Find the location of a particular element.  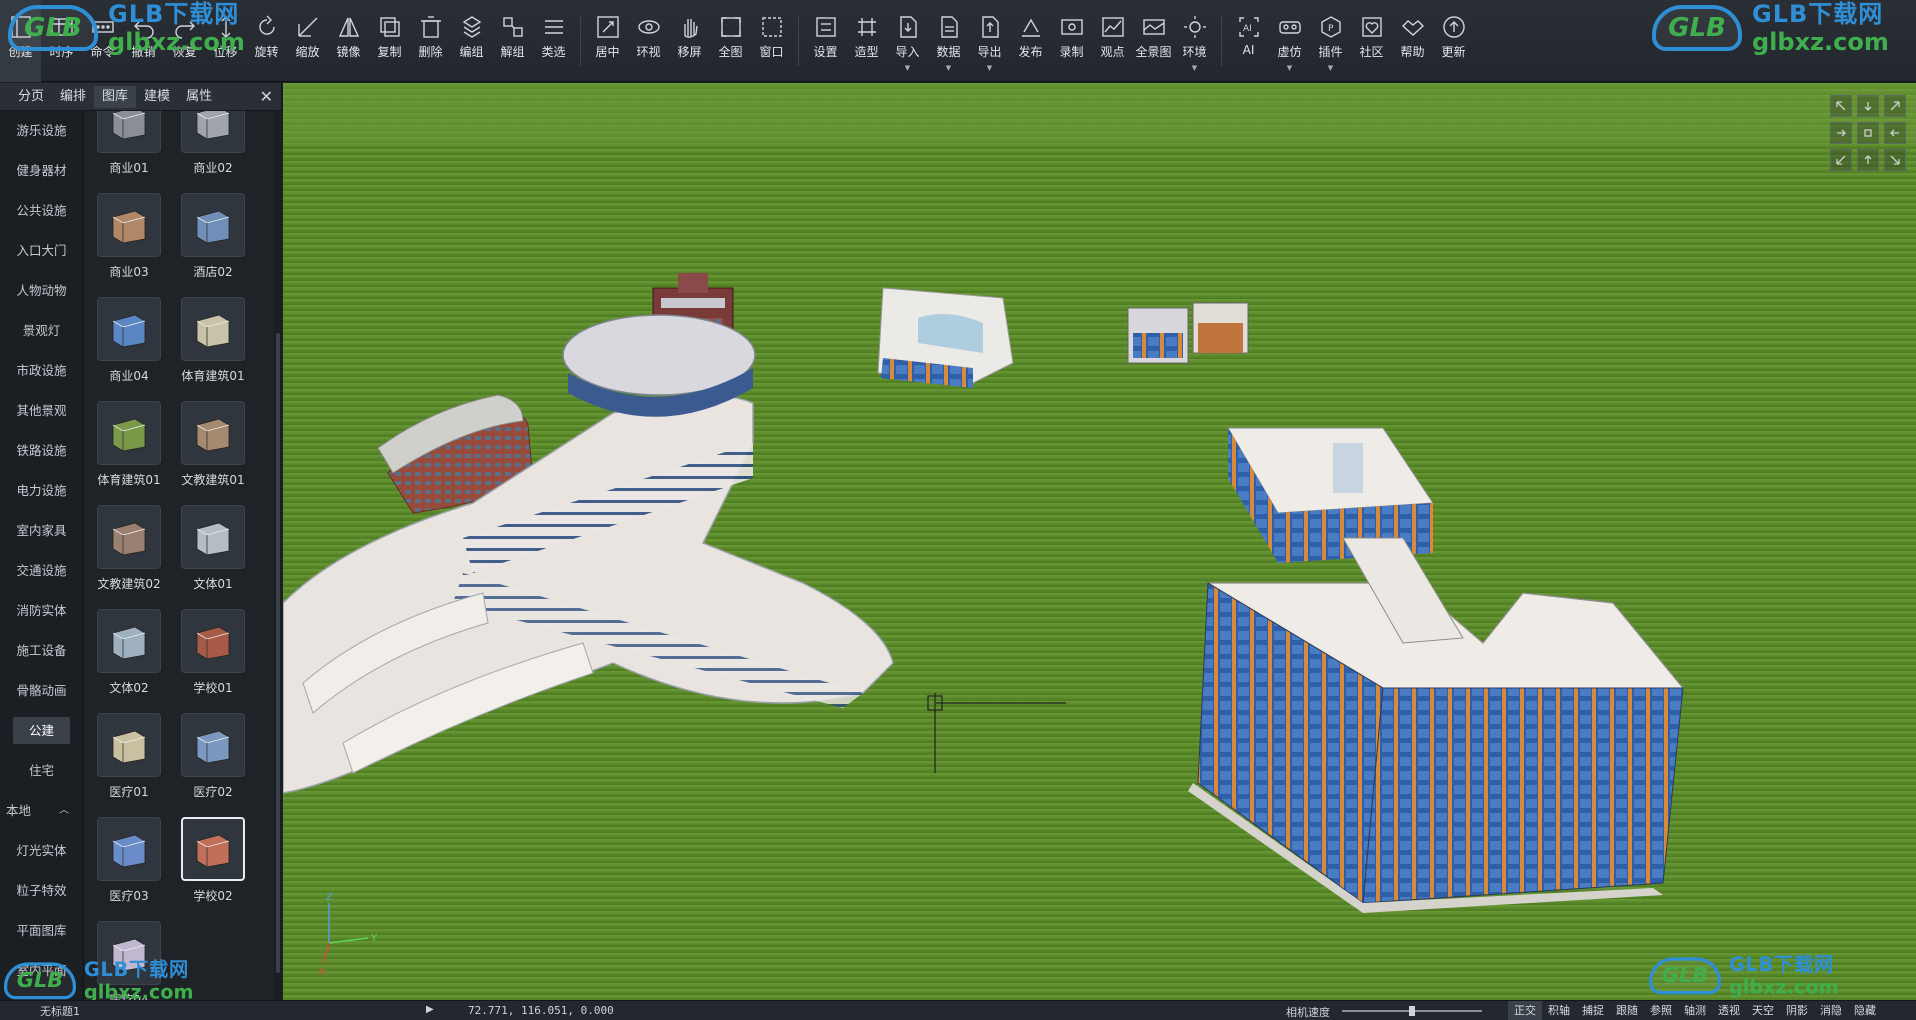

category-item: 公建 is located at coordinates (41, 731).